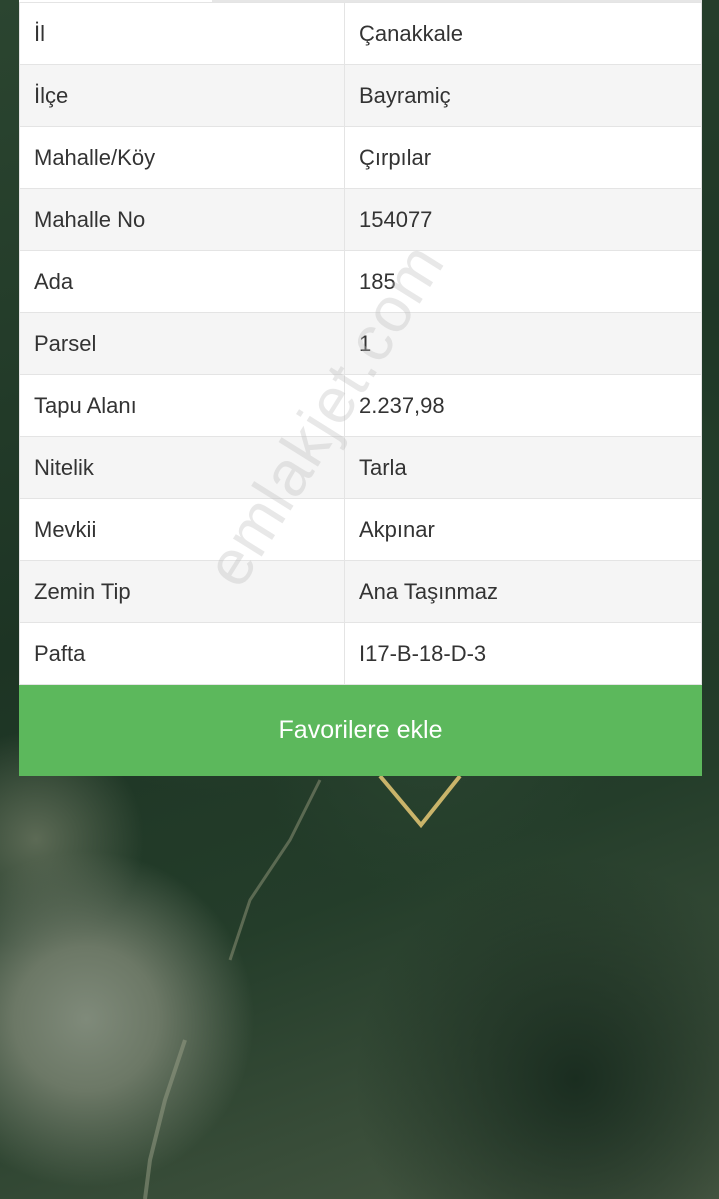 The image size is (719, 1199). I want to click on row-value: 154077, so click(523, 219).